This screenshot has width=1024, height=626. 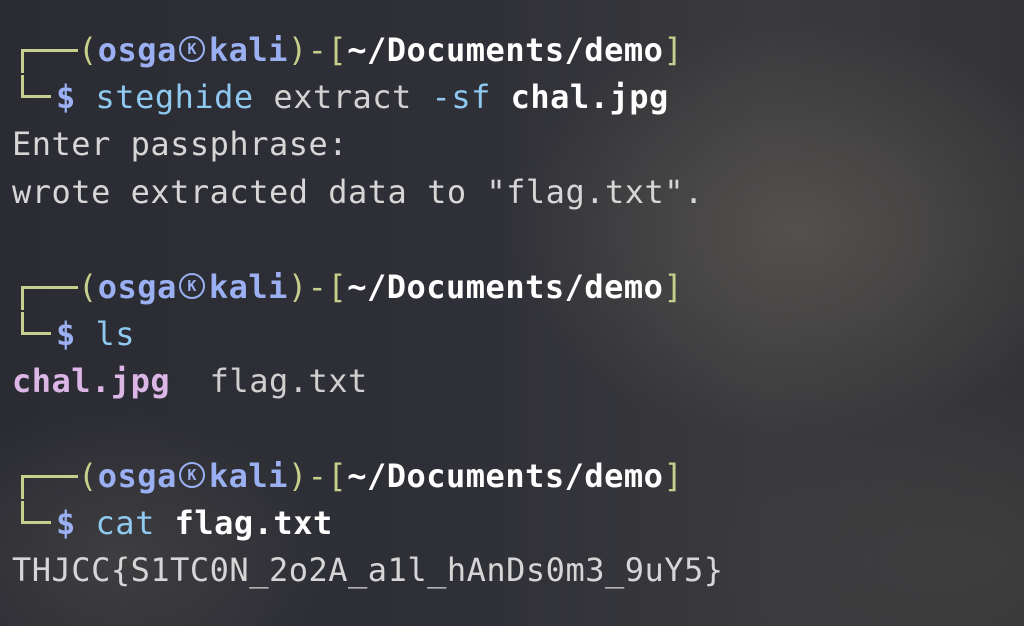 What do you see at coordinates (174, 97) in the screenshot?
I see `command-name: steghide` at bounding box center [174, 97].